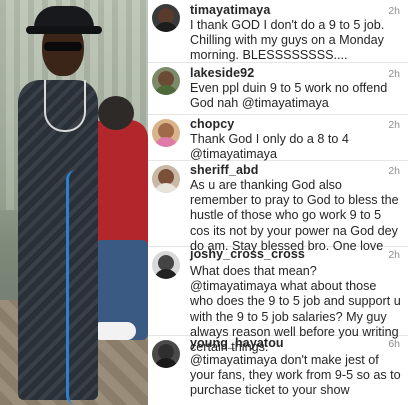  What do you see at coordinates (63, 46) in the screenshot?
I see `photo-man-sunglasses` at bounding box center [63, 46].